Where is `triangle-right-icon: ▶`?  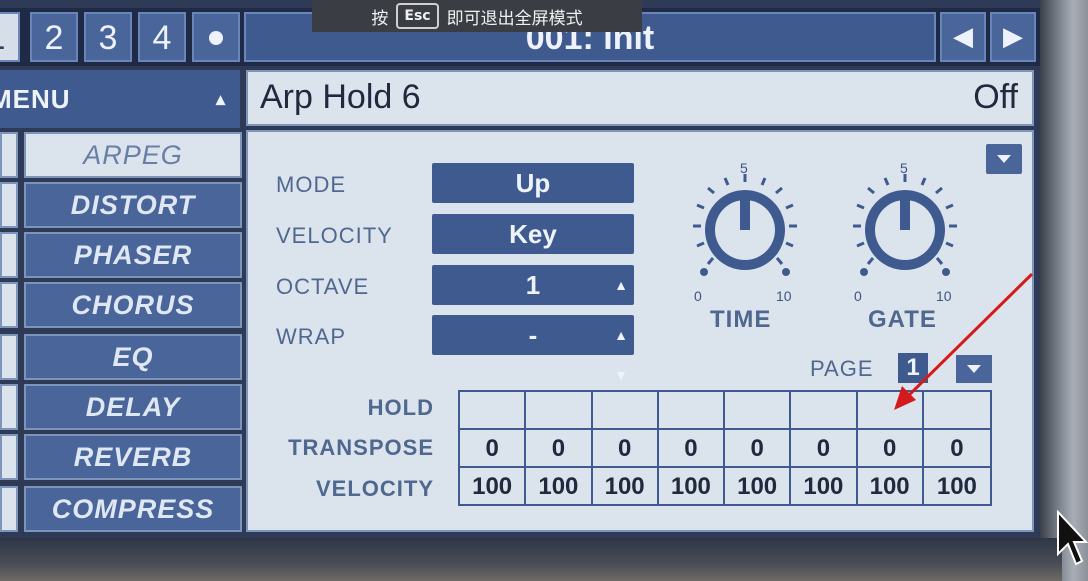 triangle-right-icon: ▶ is located at coordinates (1013, 37).